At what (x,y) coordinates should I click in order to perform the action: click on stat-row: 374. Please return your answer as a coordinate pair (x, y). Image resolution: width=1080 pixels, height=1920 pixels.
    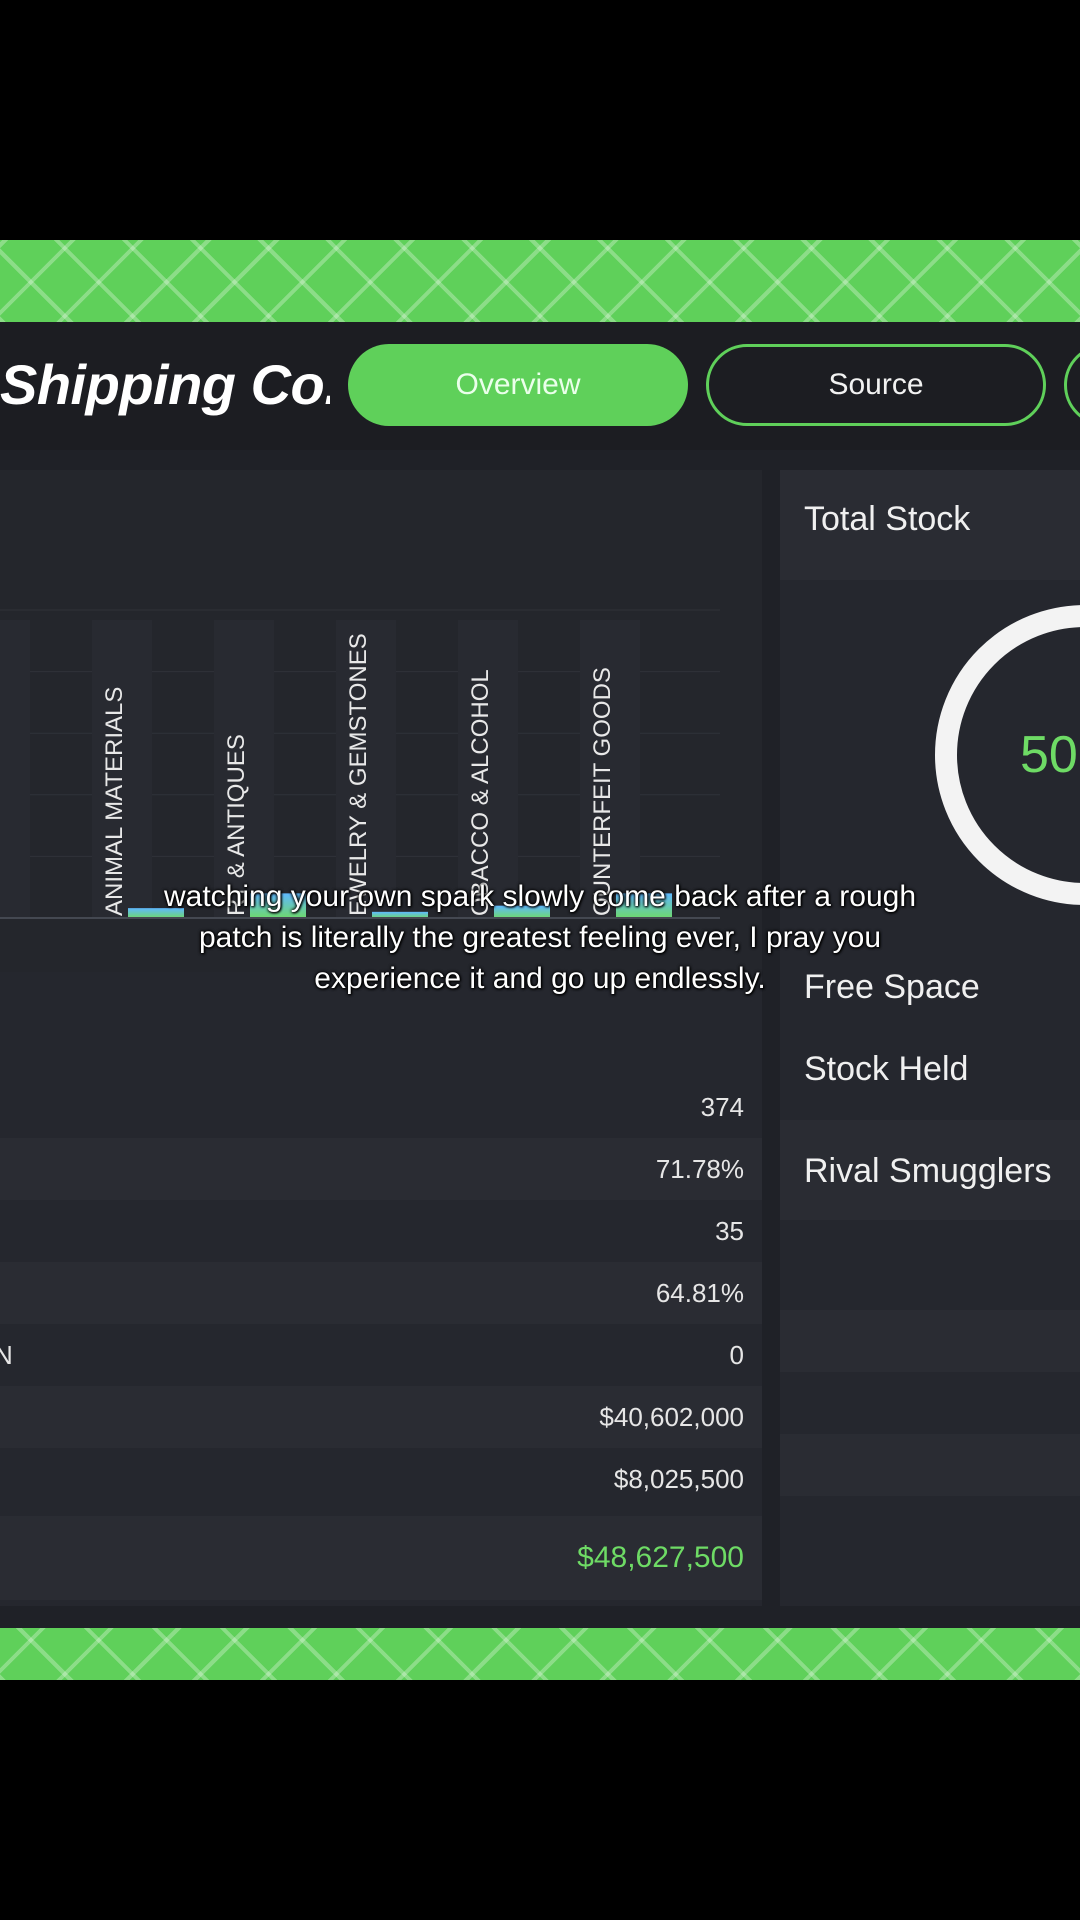
    Looking at the image, I should click on (381, 1107).